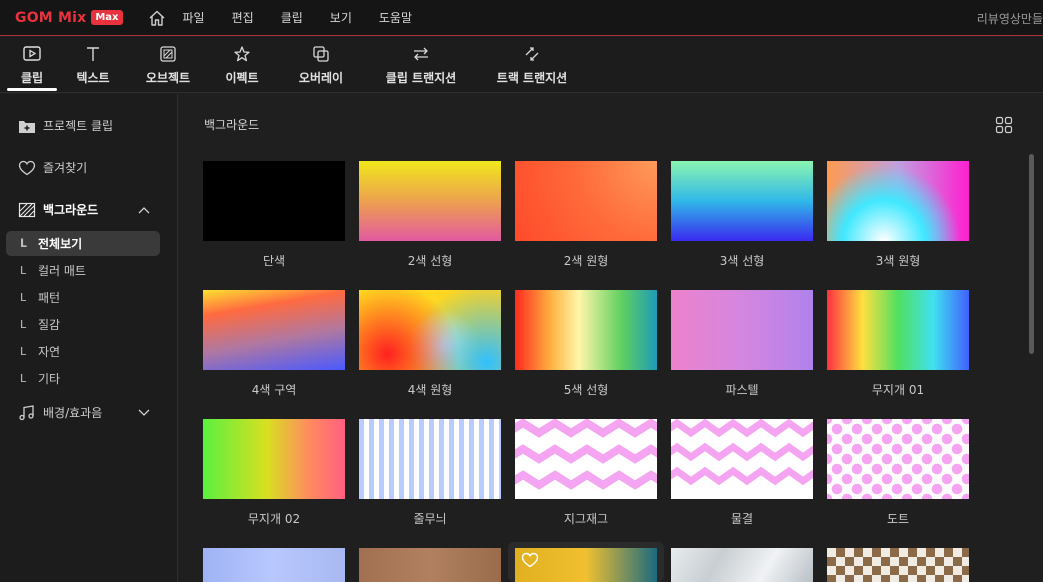  I want to click on sidebar-sub-nature: ᒪ 자연, so click(83, 351).